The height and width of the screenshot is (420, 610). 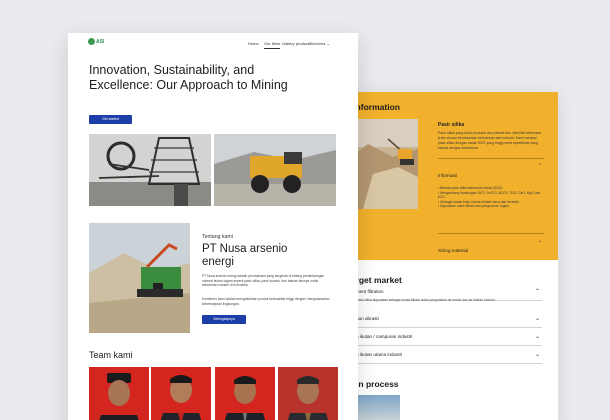 I want to click on sizing-accordion: Sizing material ⌄, so click(x=491, y=244).